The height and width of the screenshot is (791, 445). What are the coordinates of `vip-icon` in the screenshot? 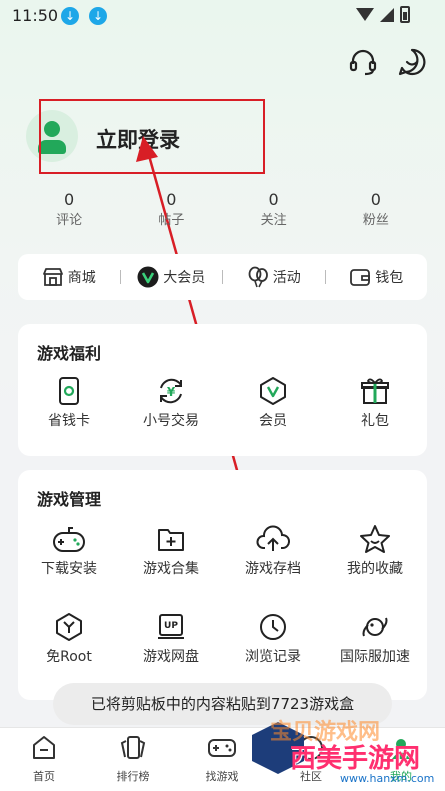 It's located at (148, 277).